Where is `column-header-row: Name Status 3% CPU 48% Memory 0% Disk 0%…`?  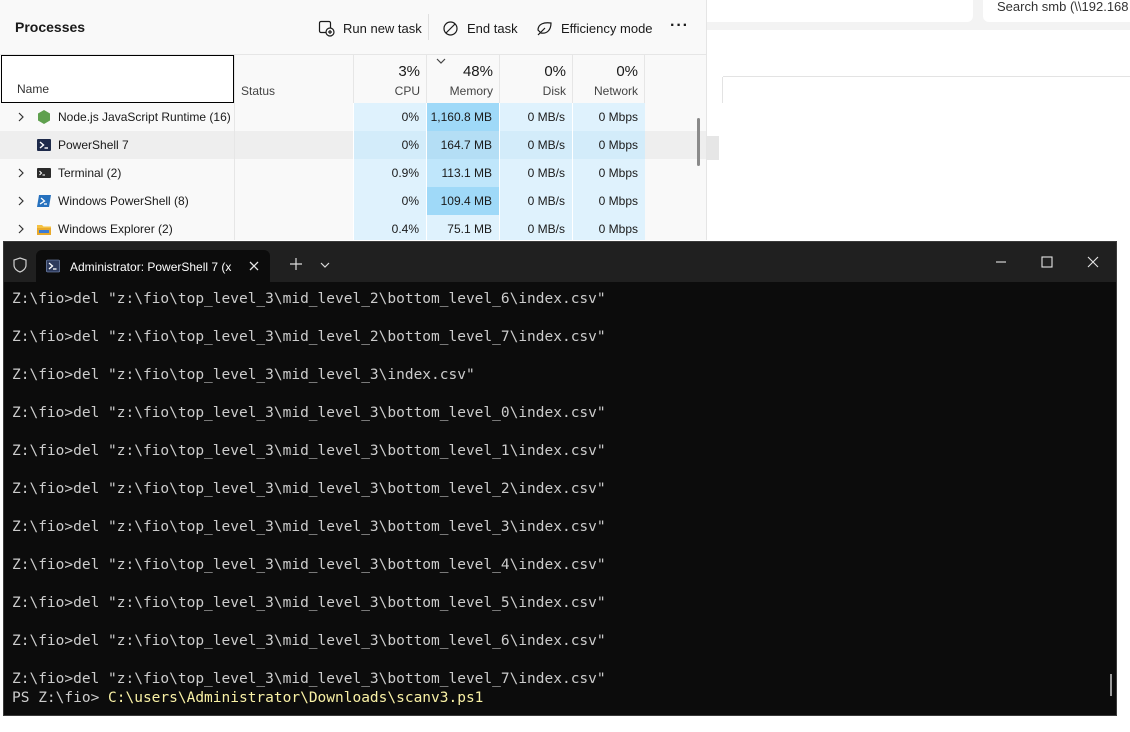
column-header-row: Name Status 3% CPU 48% Memory 0% Disk 0%… is located at coordinates (353, 78).